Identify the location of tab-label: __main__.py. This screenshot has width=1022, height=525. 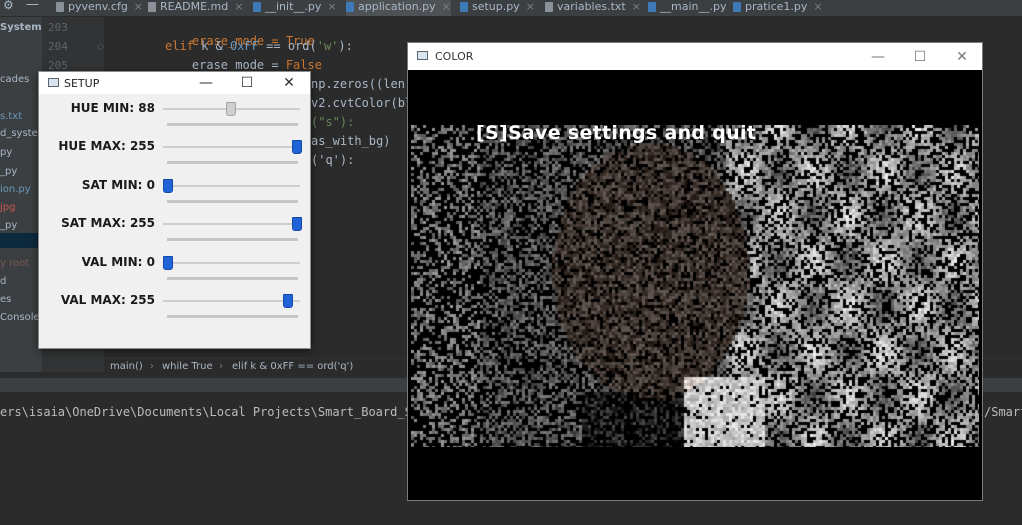
(693, 6).